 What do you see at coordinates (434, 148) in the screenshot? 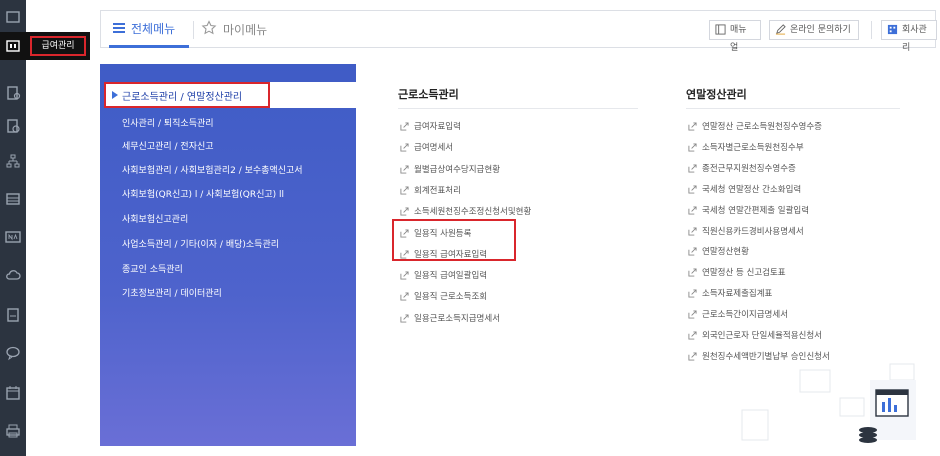
I see `menu-link-label: 급여명세서` at bounding box center [434, 148].